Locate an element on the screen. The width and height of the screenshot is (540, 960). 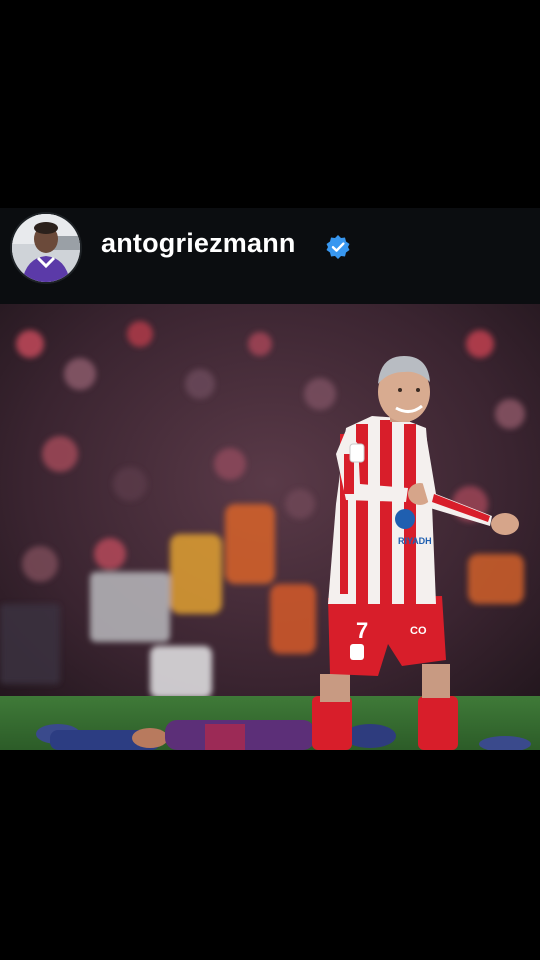
avatar-image is located at coordinates (46, 248).